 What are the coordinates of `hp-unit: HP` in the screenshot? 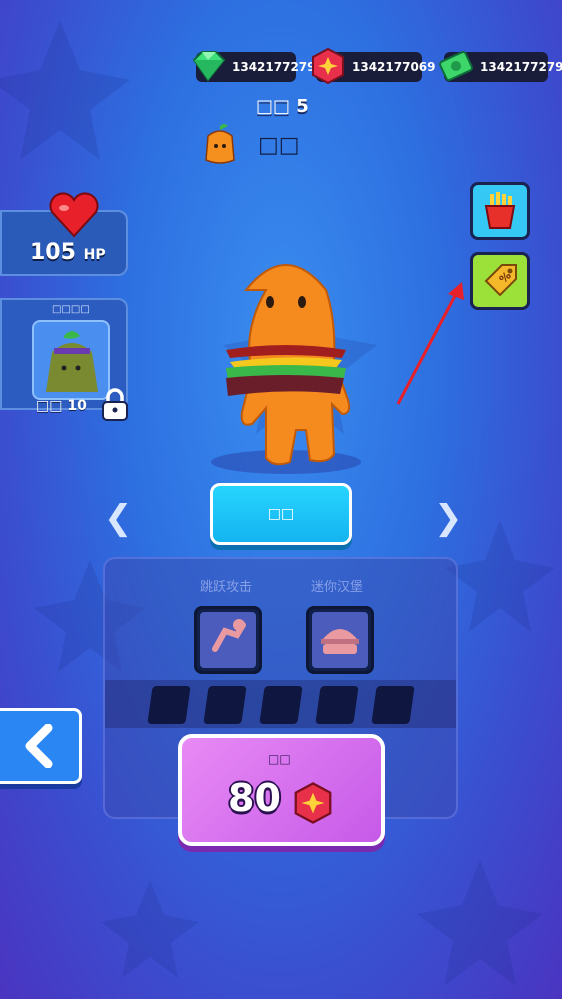 It's located at (94, 255).